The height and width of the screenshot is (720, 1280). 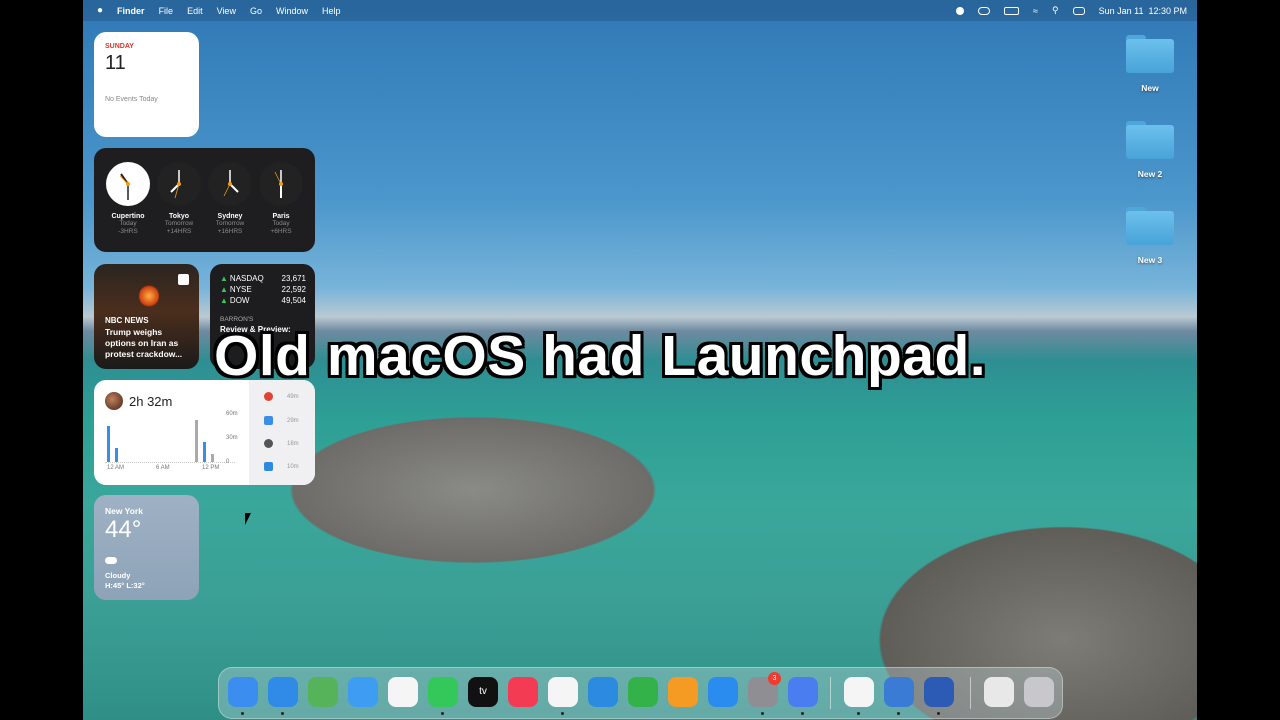 What do you see at coordinates (248, 519) in the screenshot?
I see `mouse-pointer-icon` at bounding box center [248, 519].